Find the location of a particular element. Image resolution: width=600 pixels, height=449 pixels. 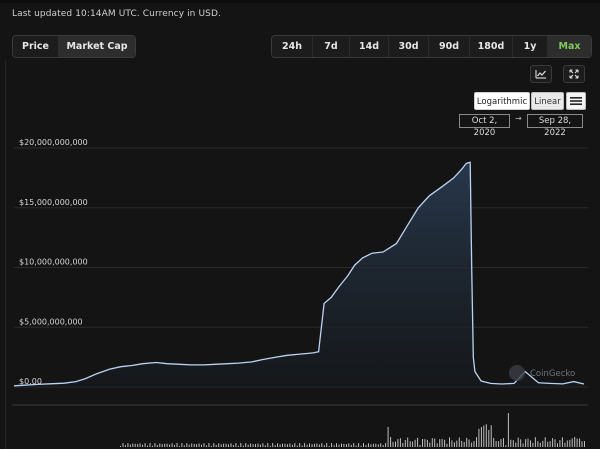

coingecko-watermark-text: CoinGecko is located at coordinates (552, 374).